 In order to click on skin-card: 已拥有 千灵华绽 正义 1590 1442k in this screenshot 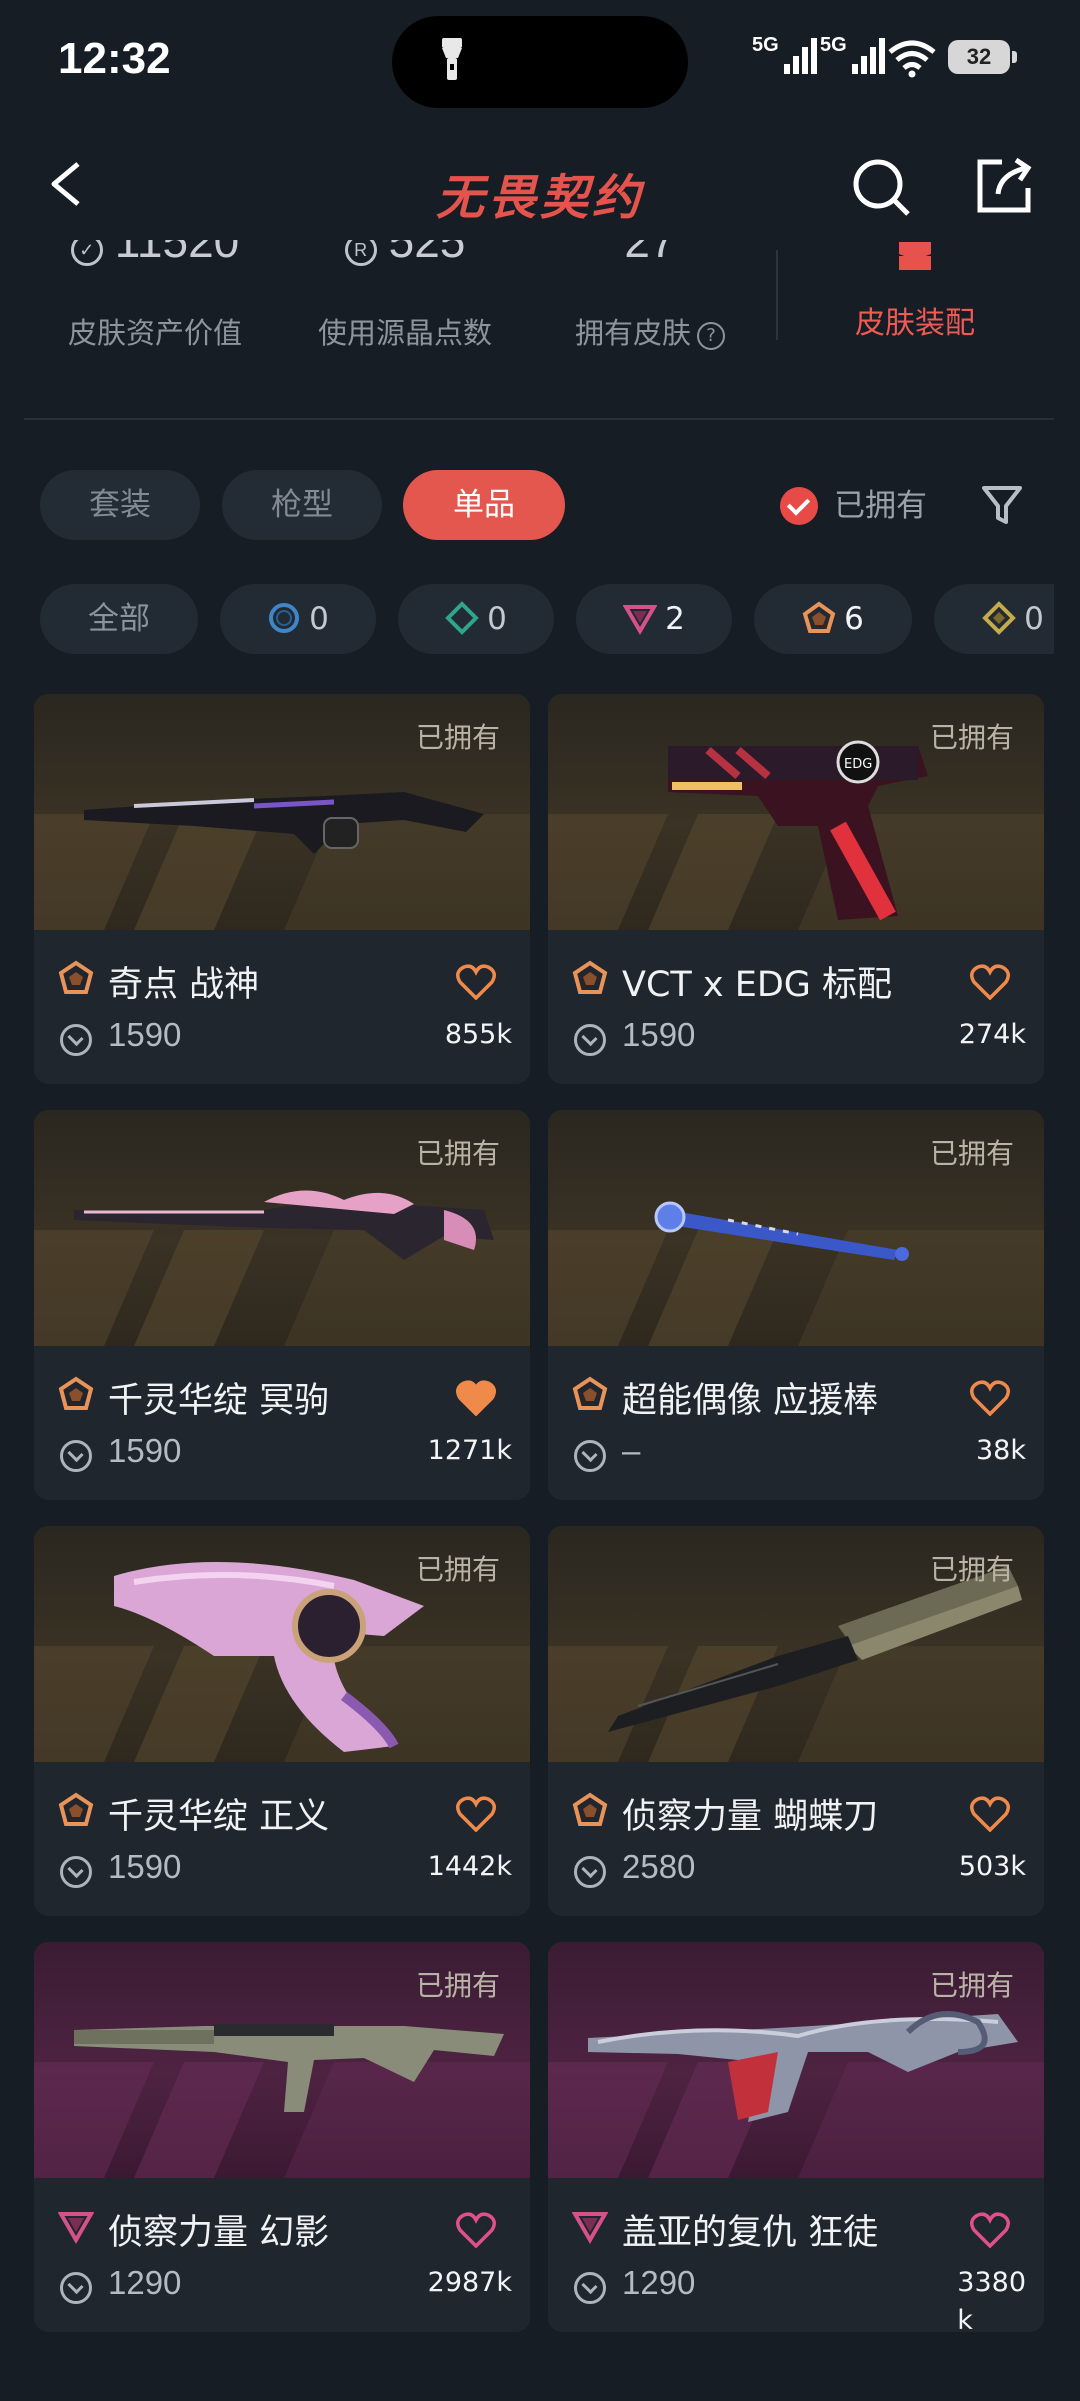, I will do `click(282, 1721)`.